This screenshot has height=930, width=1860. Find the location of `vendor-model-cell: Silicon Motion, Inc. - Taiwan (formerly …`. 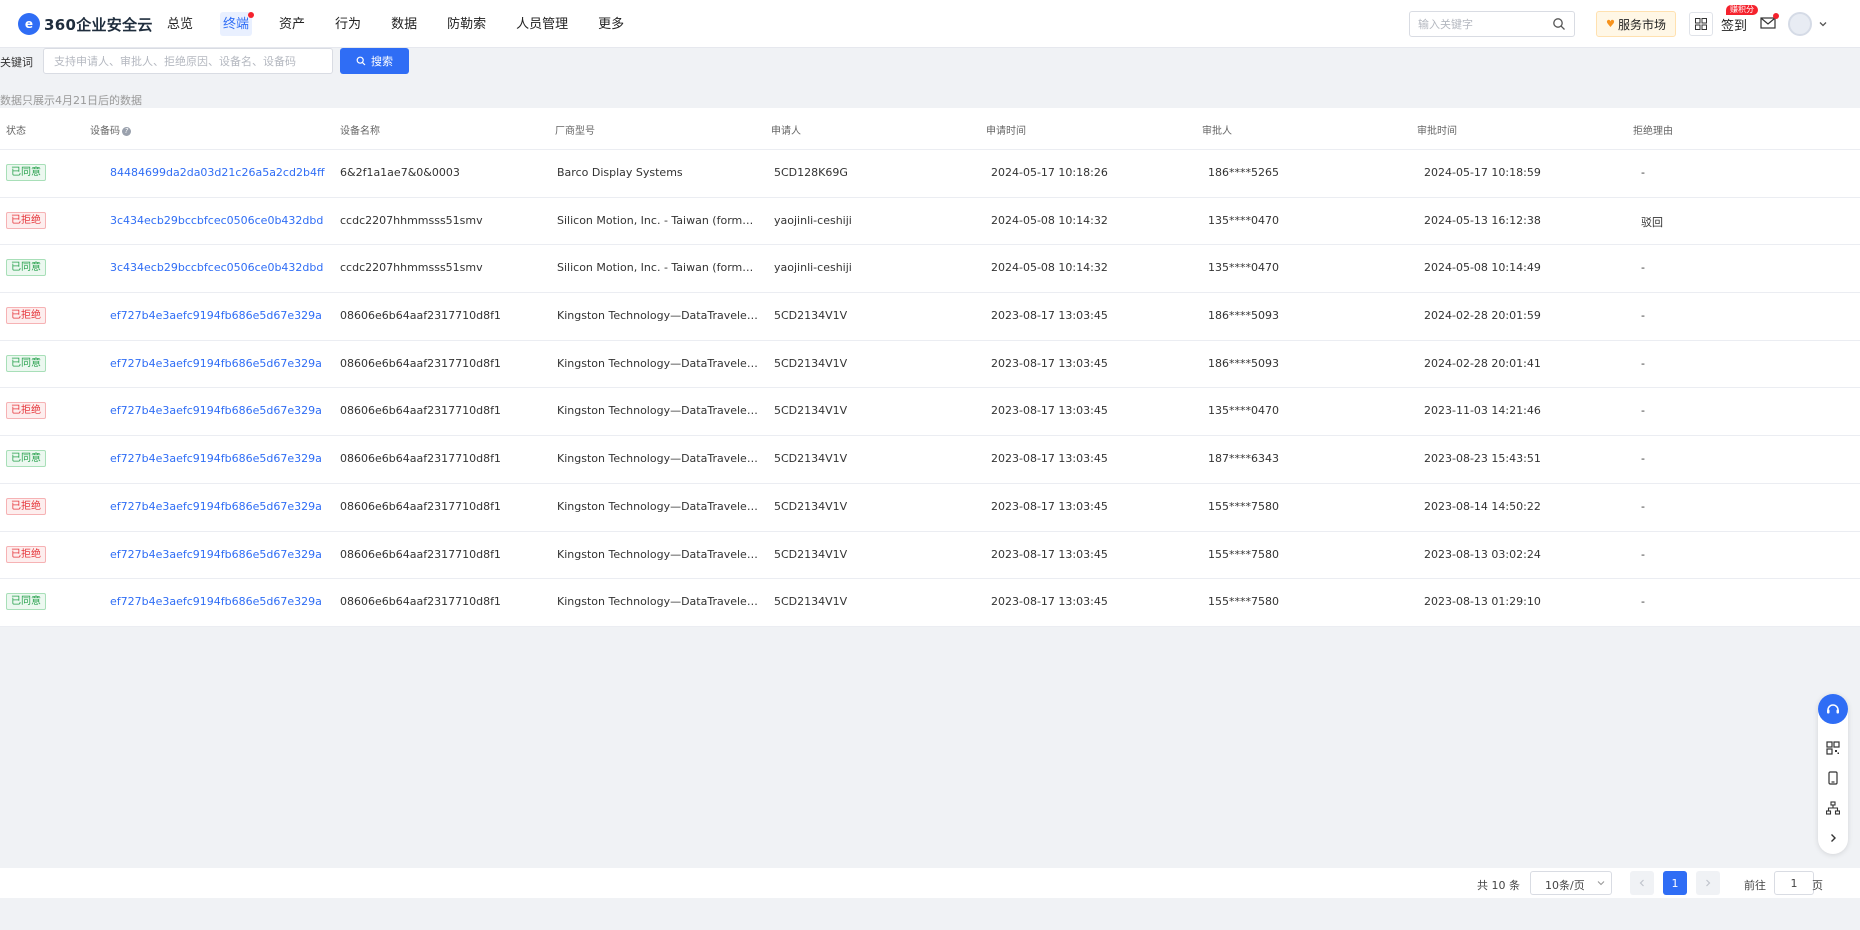

vendor-model-cell: Silicon Motion, Inc. - Taiwan (formerly … is located at coordinates (658, 220).